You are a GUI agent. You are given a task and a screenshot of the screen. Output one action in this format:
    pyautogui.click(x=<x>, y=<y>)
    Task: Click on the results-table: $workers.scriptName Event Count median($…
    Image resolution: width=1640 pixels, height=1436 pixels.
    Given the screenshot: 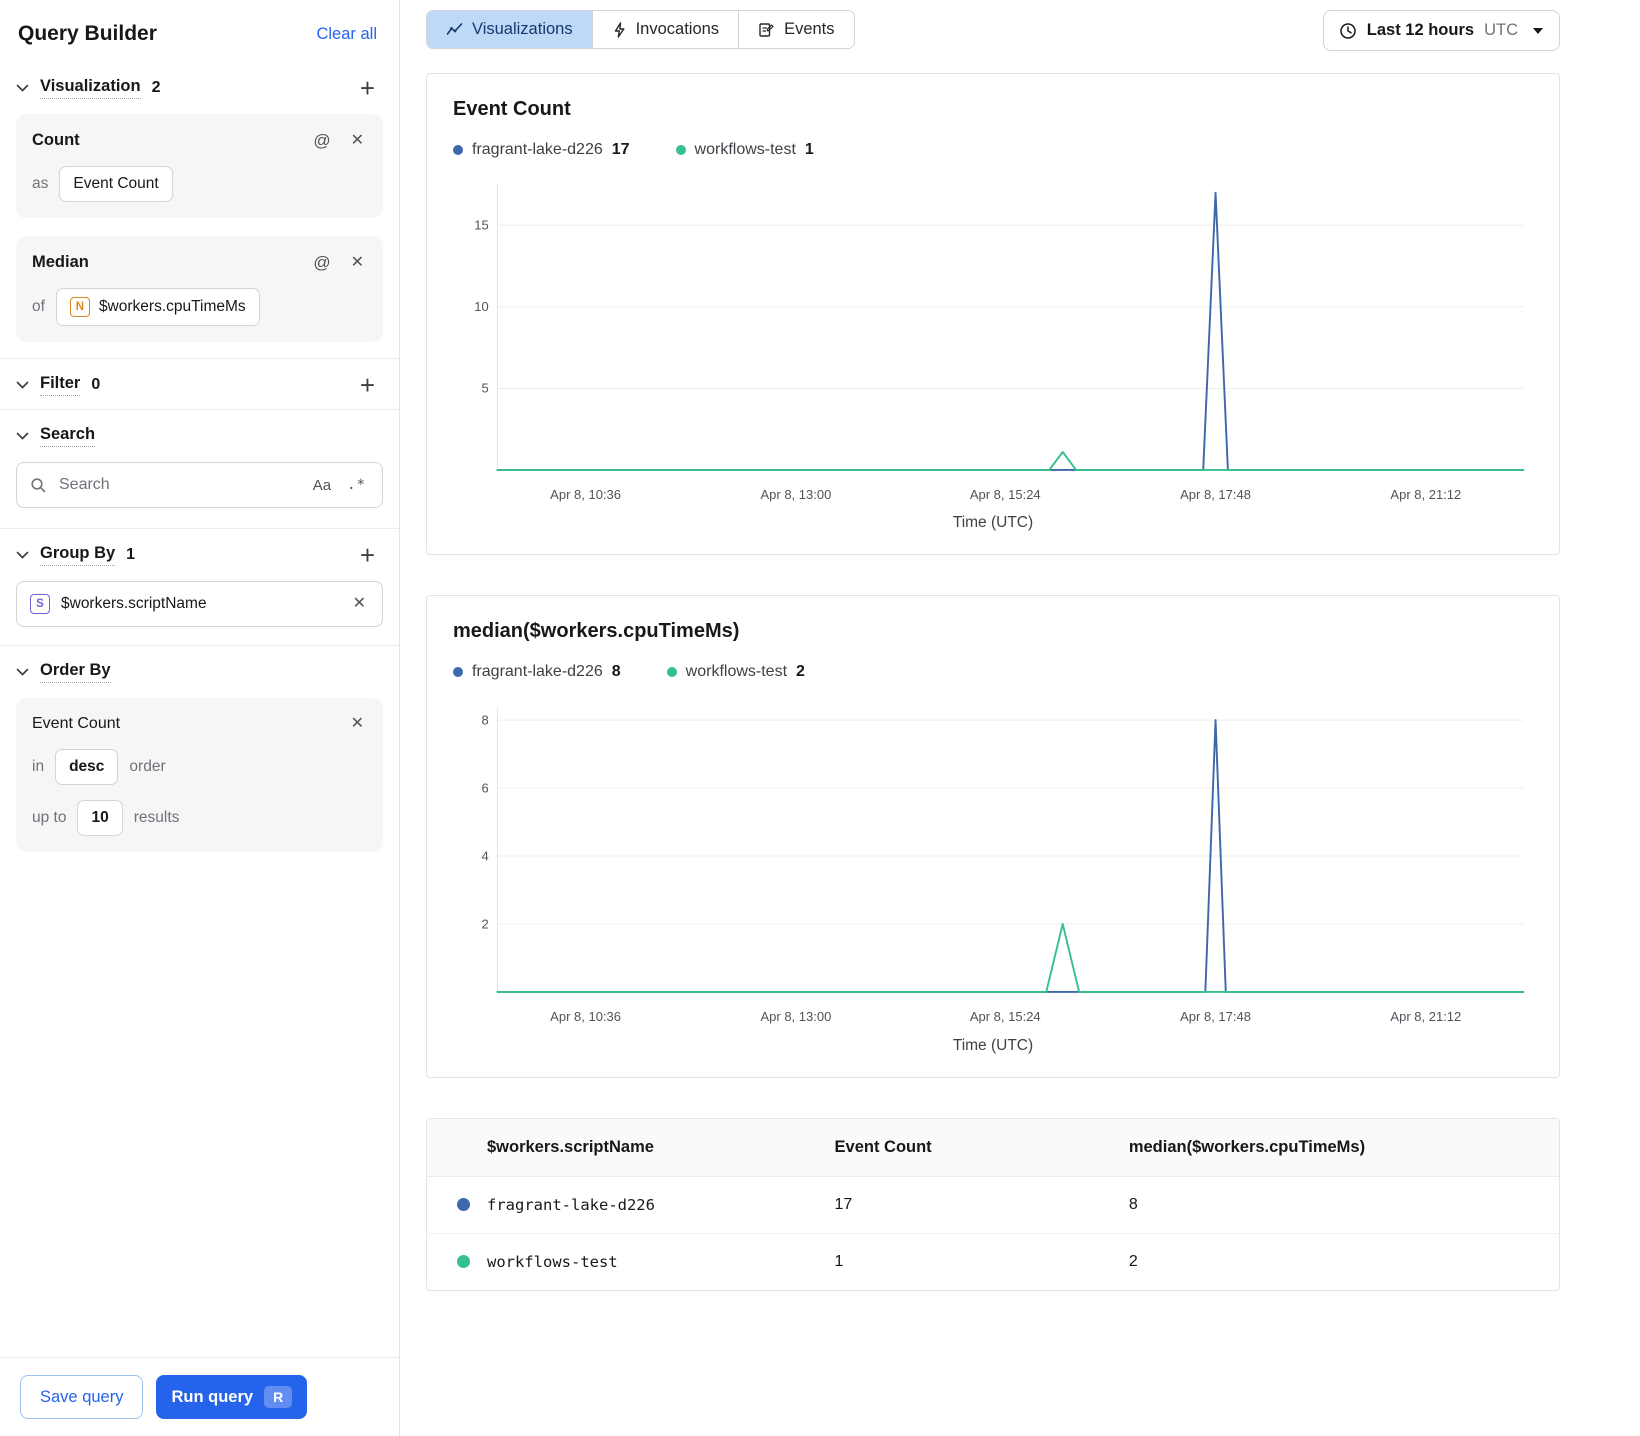 What is the action you would take?
    pyautogui.click(x=993, y=1204)
    